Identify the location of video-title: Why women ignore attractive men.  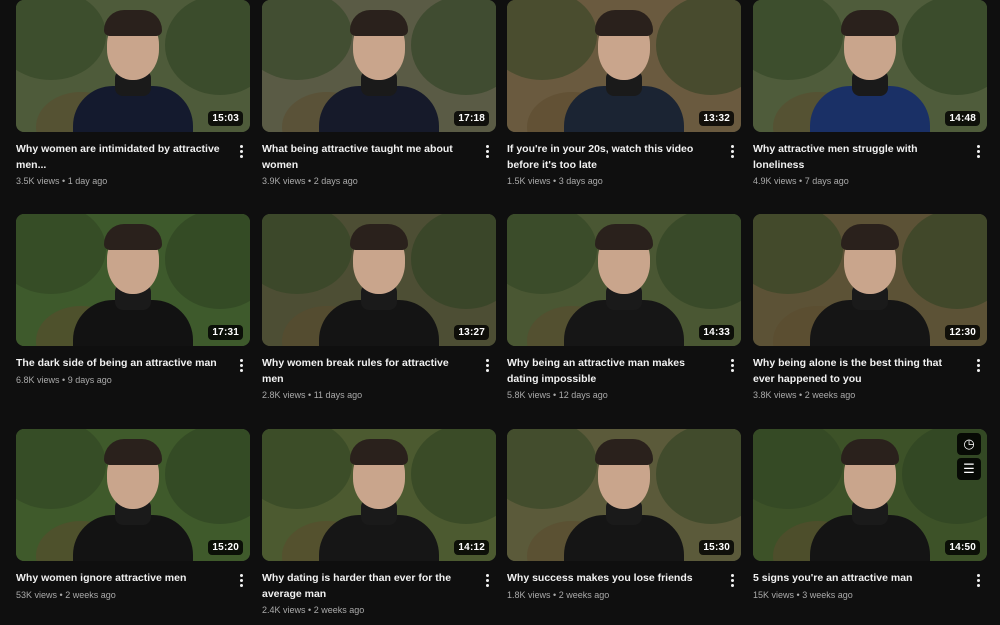
(121, 579).